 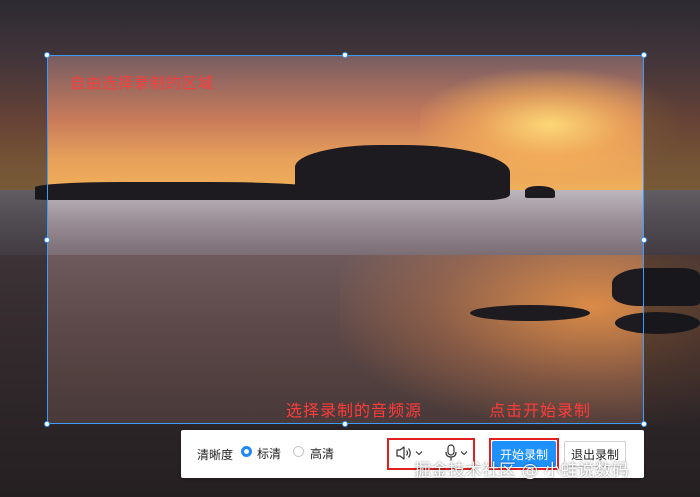 I want to click on annotation-start-recording: 点击开始录制, so click(x=540, y=410).